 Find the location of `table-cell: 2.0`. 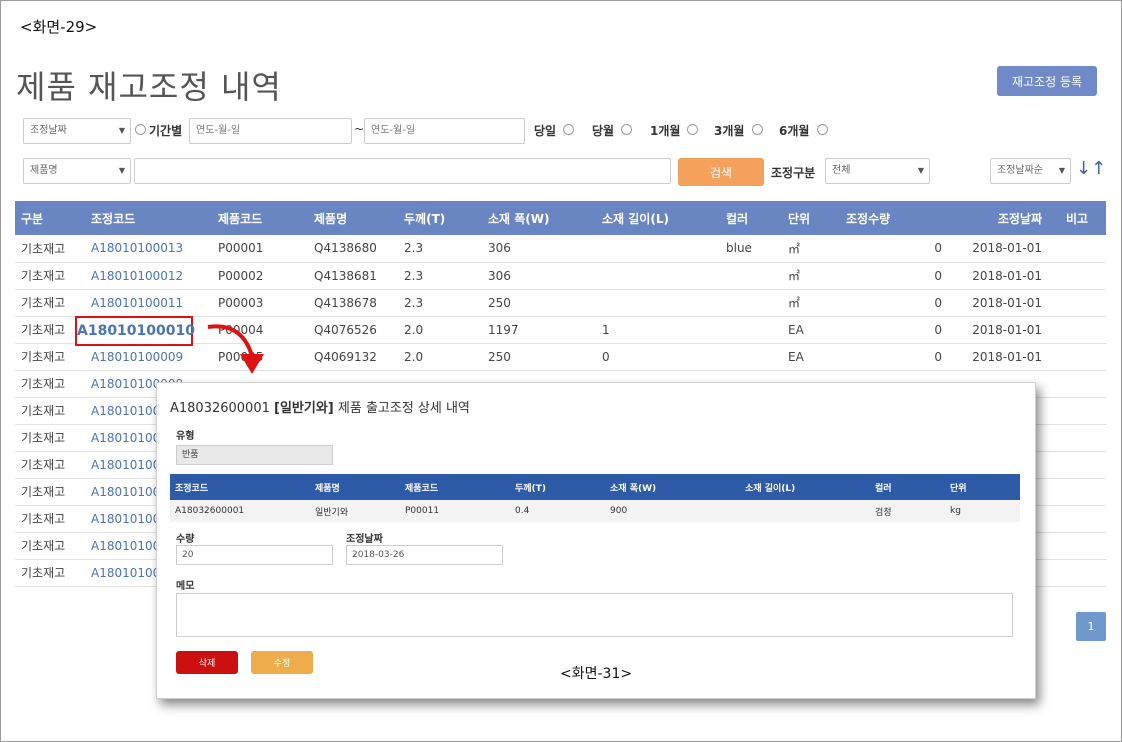

table-cell: 2.0 is located at coordinates (440, 330).